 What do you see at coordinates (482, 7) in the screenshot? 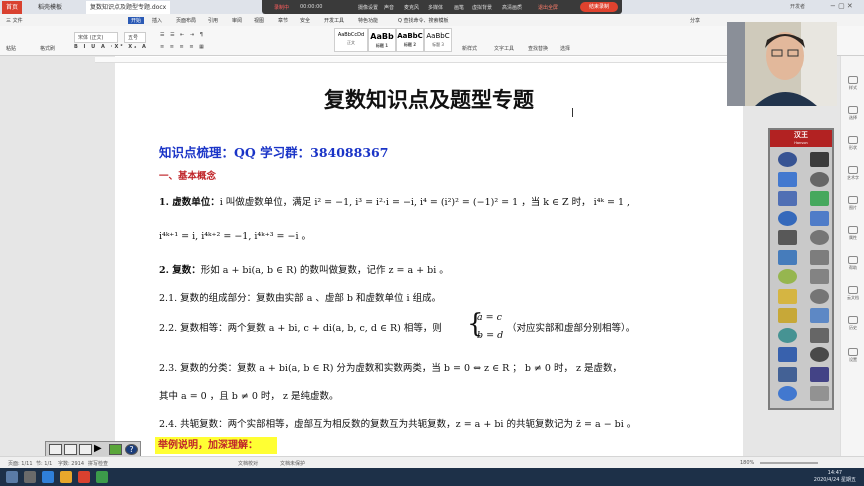
I see `recorder-virtual-bg: 虚拟背景` at bounding box center [482, 7].